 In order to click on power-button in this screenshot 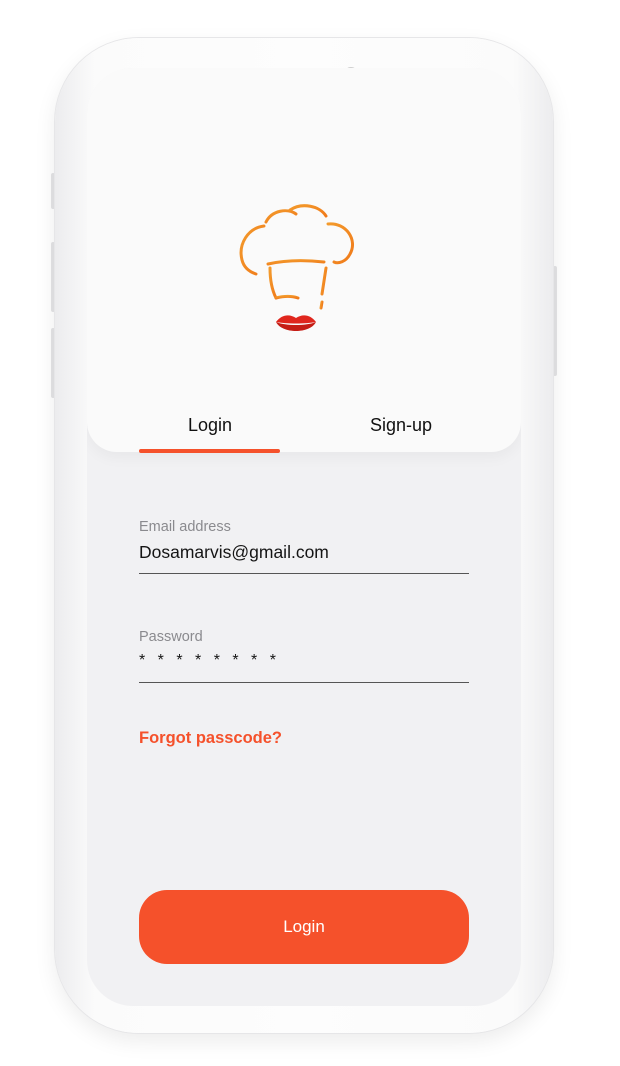, I will do `click(555, 321)`.